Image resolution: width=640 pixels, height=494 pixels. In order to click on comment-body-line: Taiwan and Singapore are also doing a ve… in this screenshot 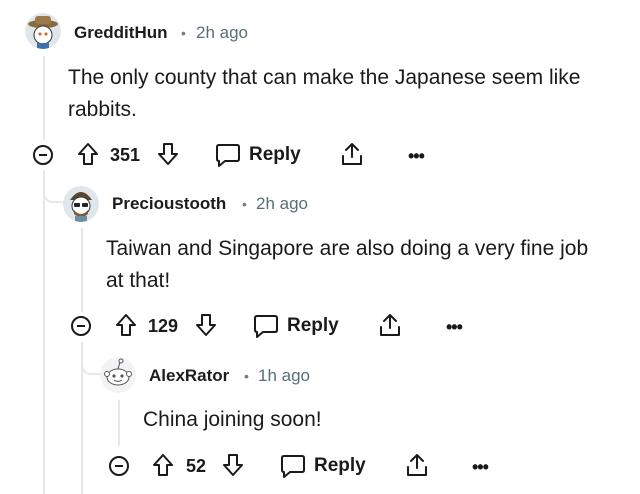, I will do `click(347, 248)`.